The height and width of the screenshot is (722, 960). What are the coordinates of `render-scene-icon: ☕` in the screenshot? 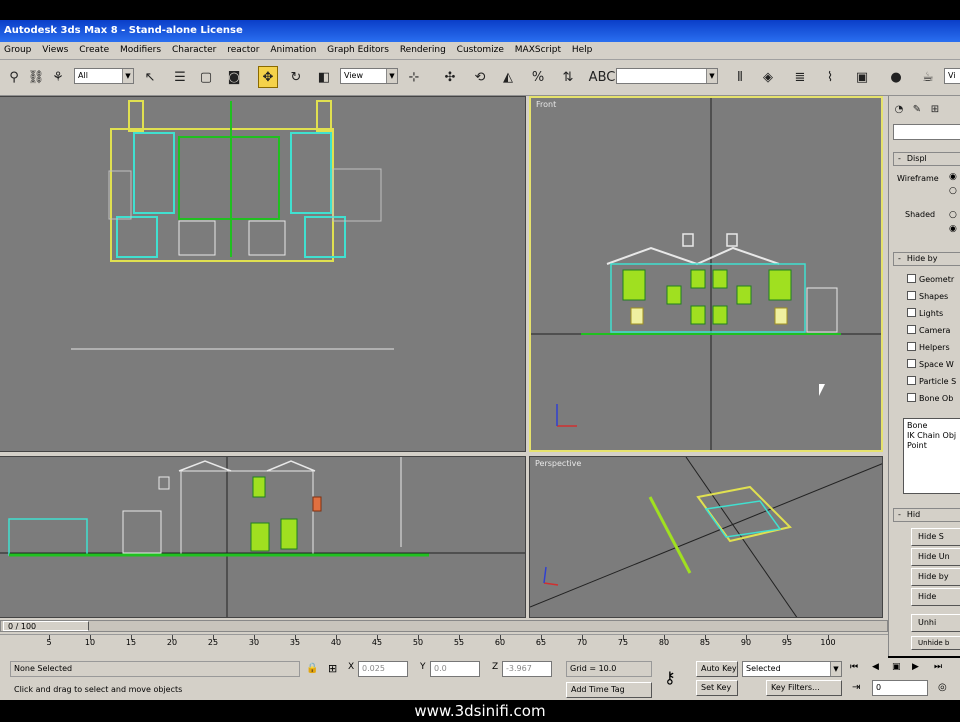 It's located at (928, 77).